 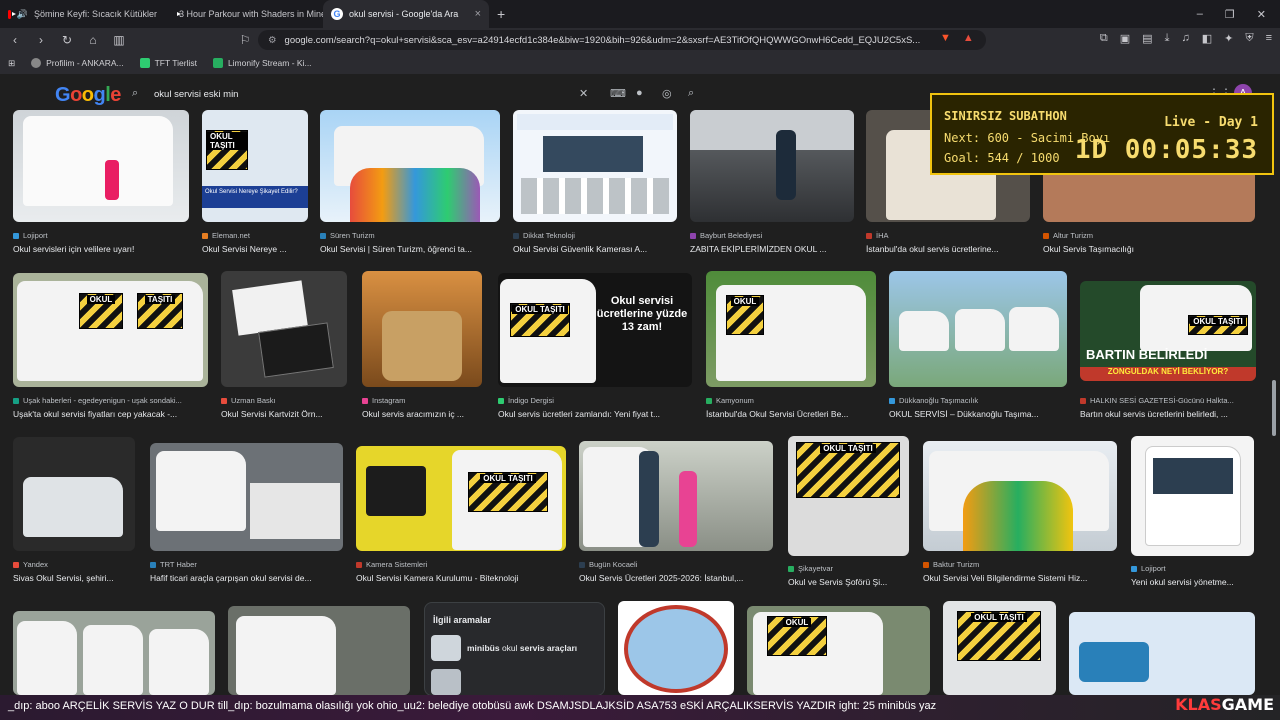 I want to click on google-logo: Google, so click(x=88, y=95).